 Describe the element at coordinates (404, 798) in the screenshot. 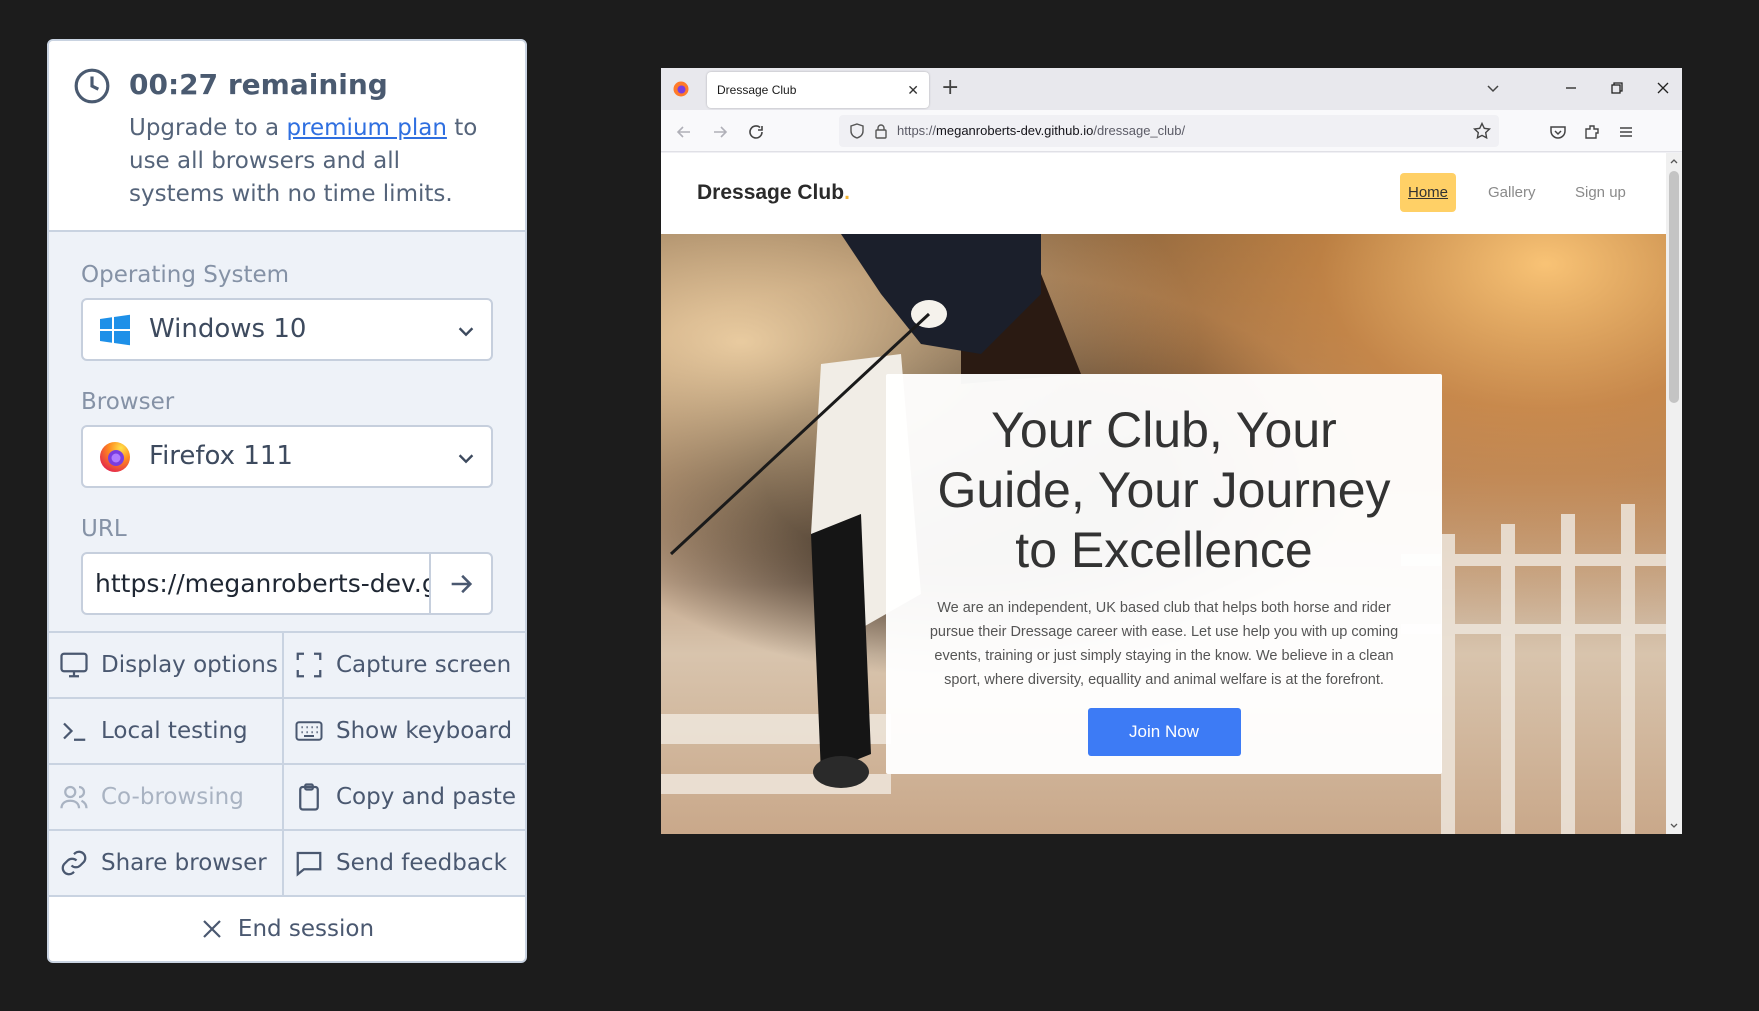

I see `copy-paste-button: Copy and paste` at that location.